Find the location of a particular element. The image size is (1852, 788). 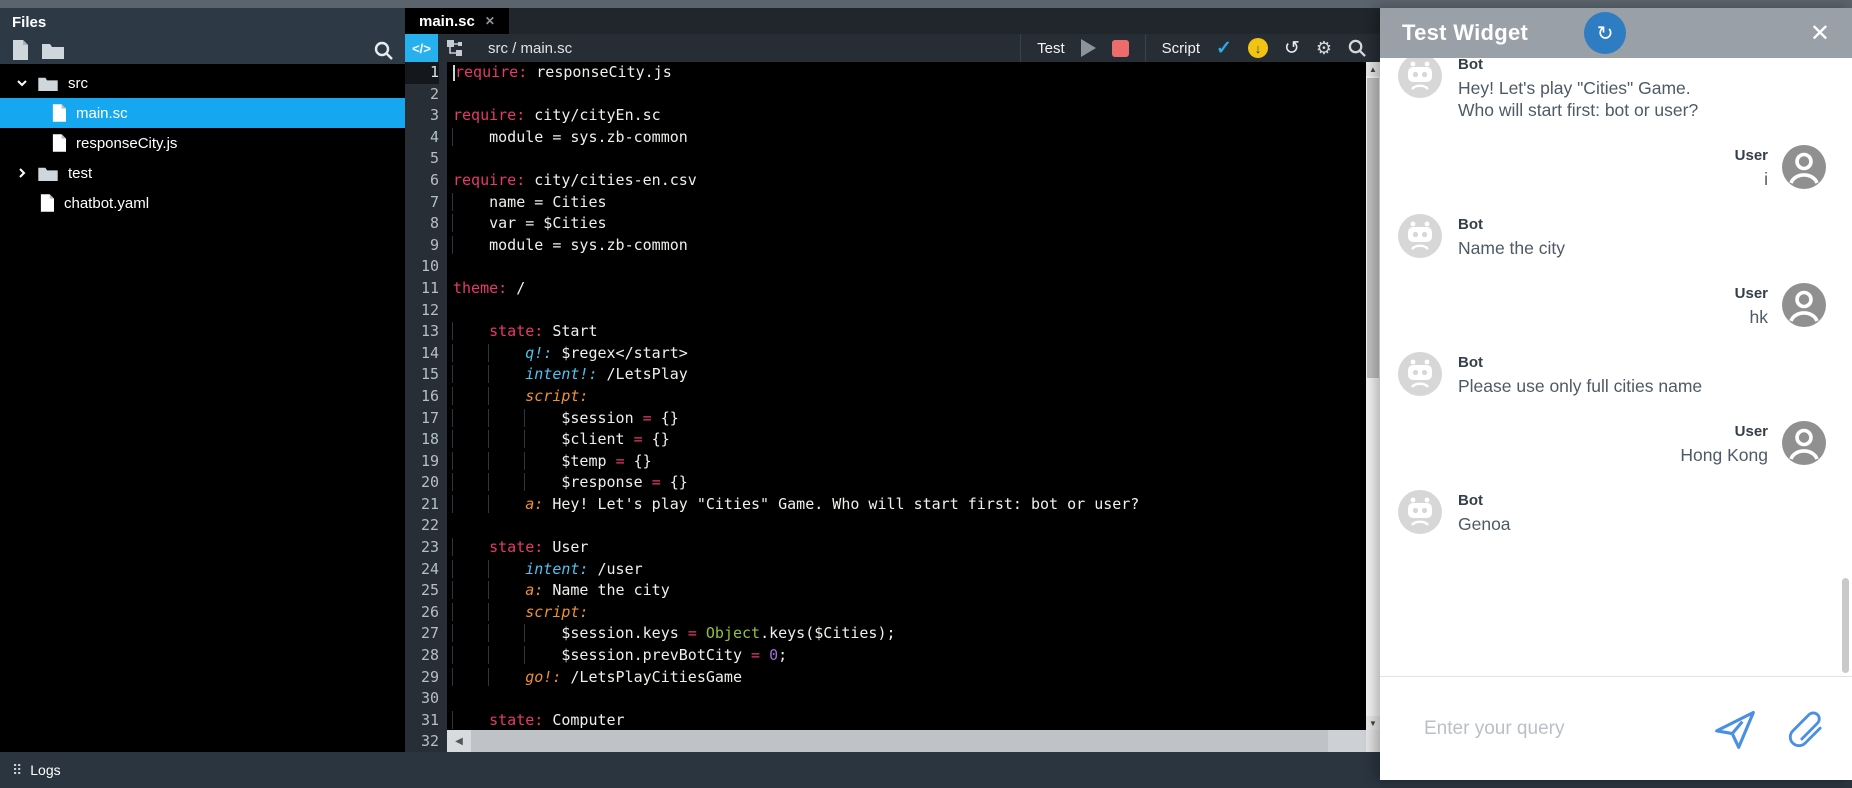

chat-message-user: User Hong Kong is located at coordinates (1612, 443).